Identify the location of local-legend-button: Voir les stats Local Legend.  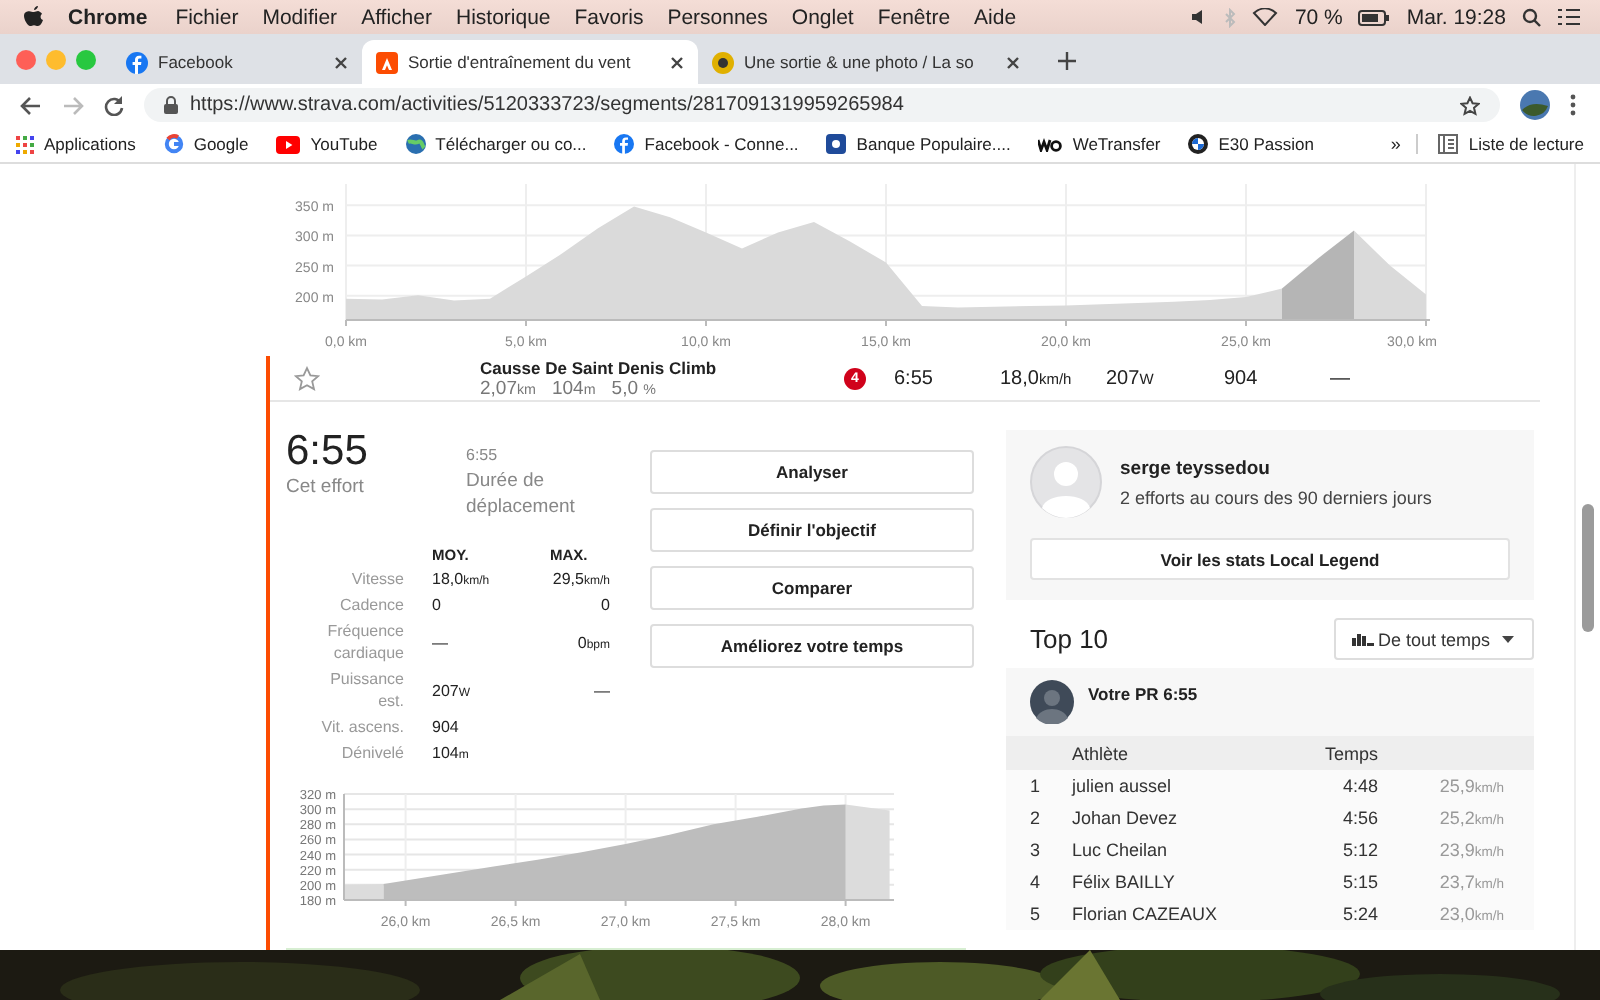
(1270, 559).